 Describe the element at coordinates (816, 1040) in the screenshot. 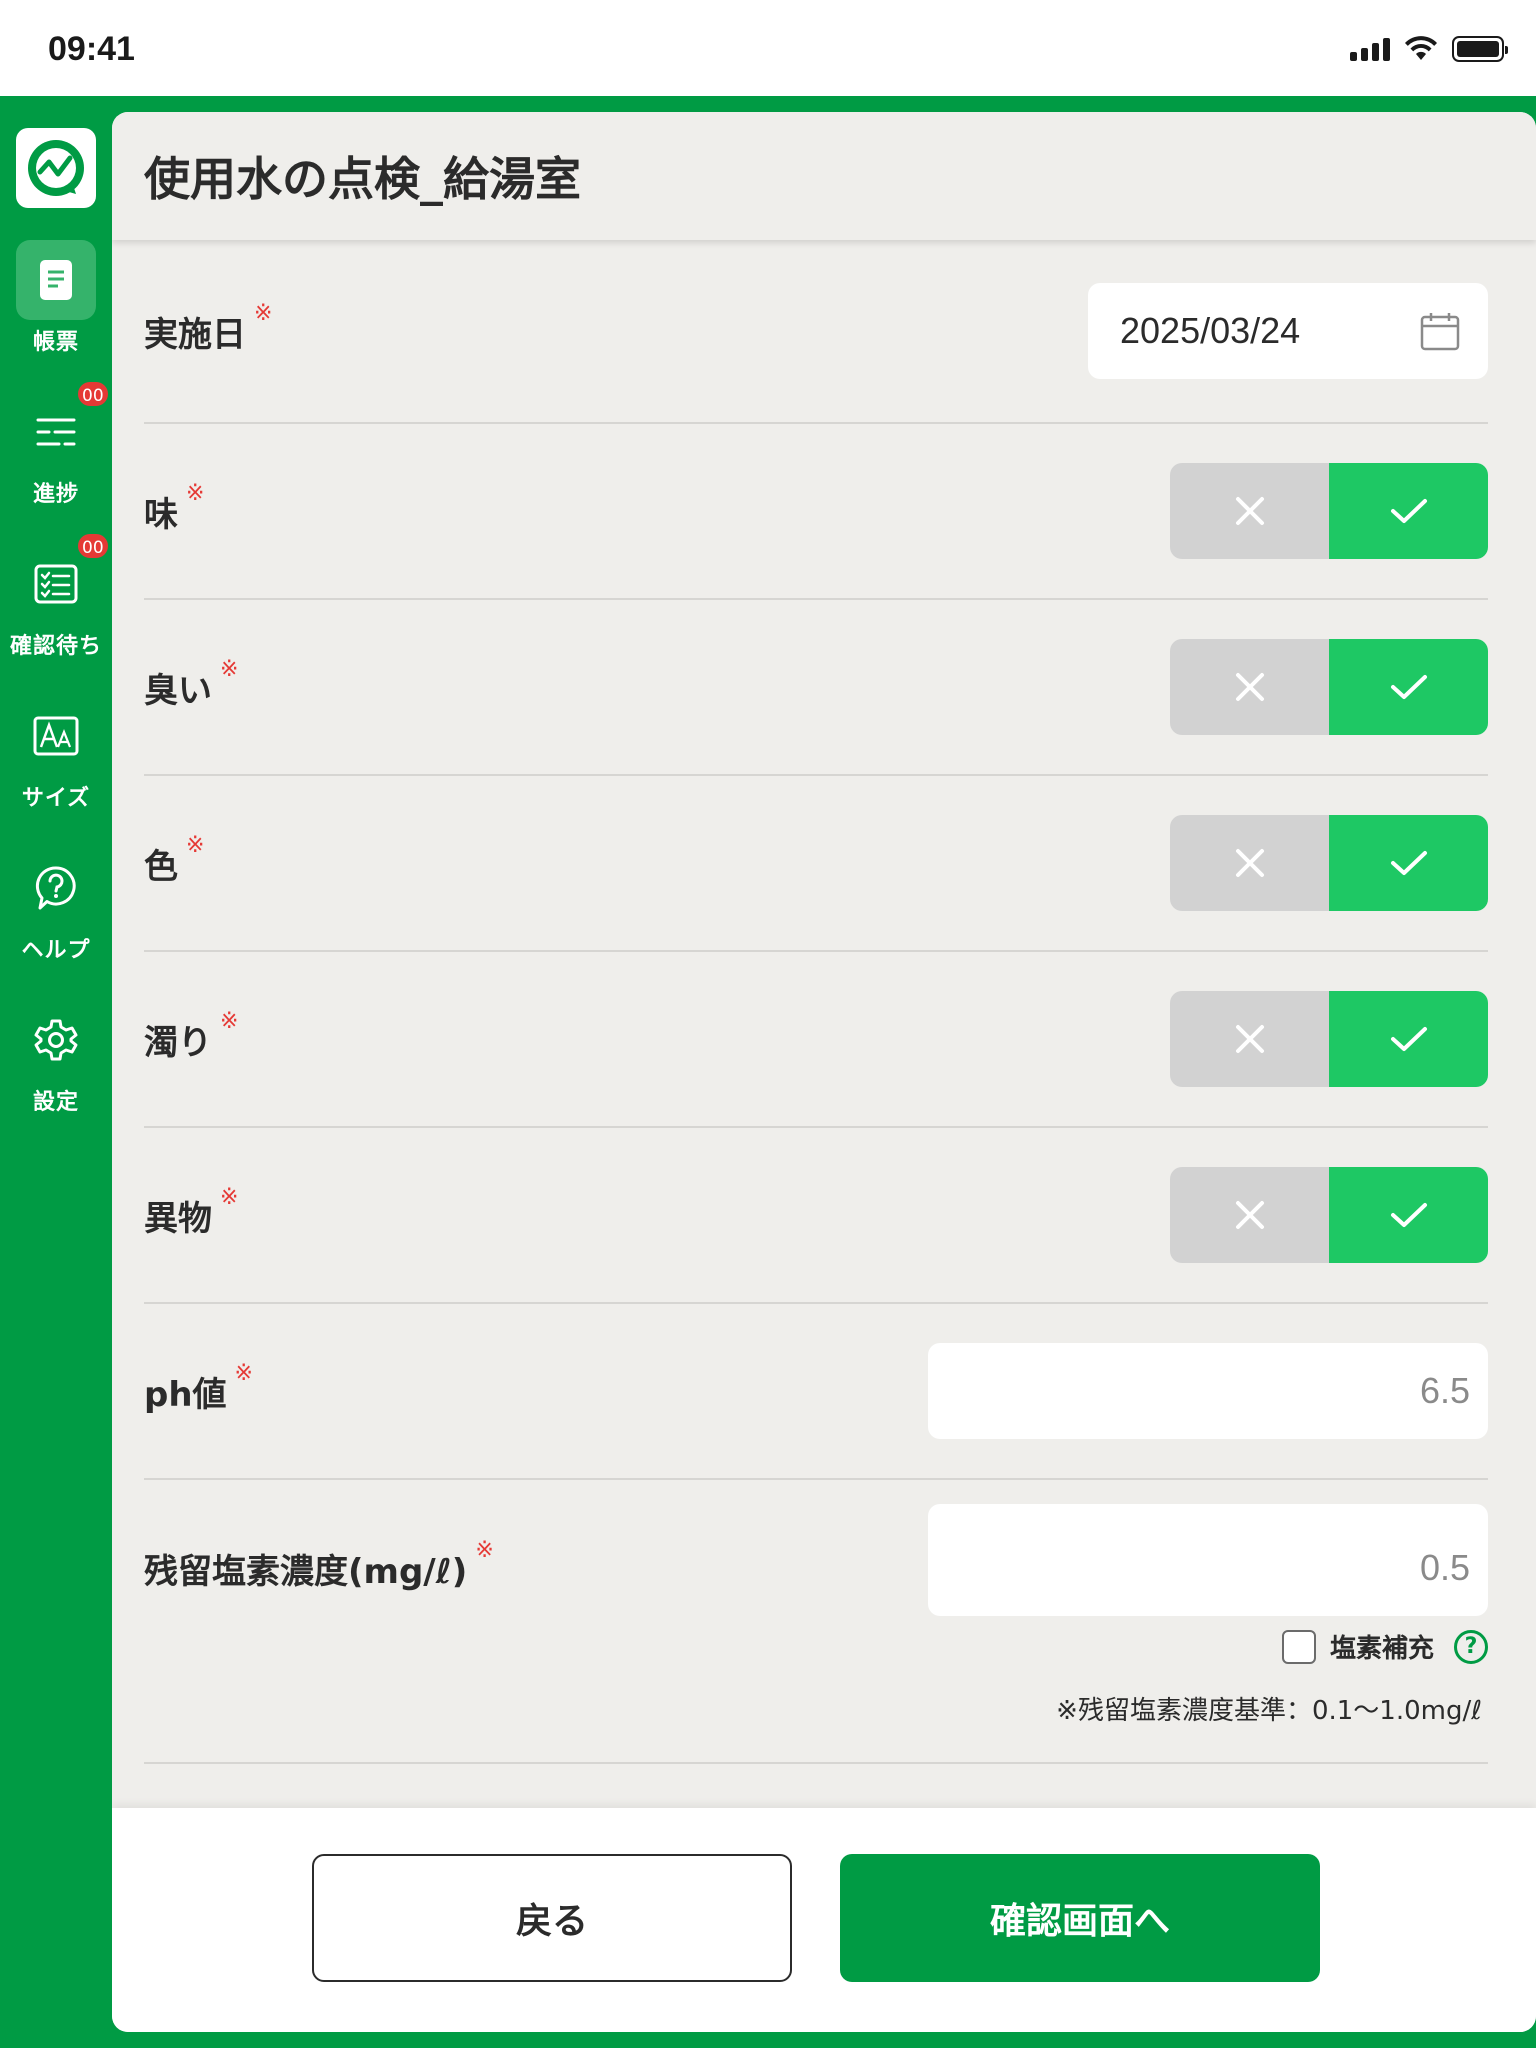

I see `form-row-turbidity: 濁り ※` at that location.